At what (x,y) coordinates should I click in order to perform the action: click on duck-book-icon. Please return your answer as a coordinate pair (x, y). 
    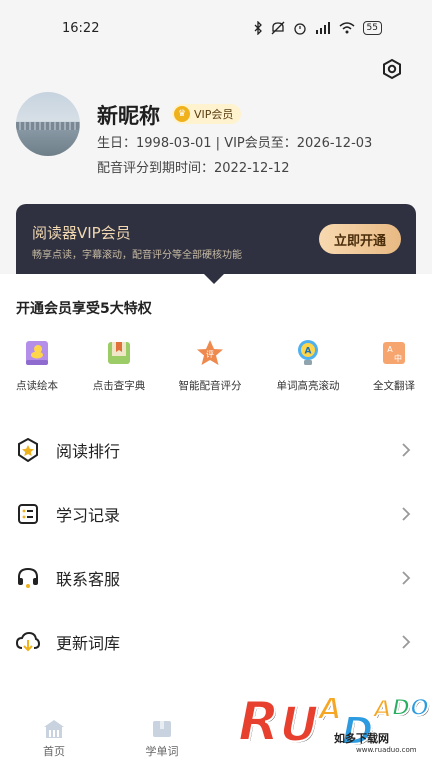
    Looking at the image, I should click on (37, 353).